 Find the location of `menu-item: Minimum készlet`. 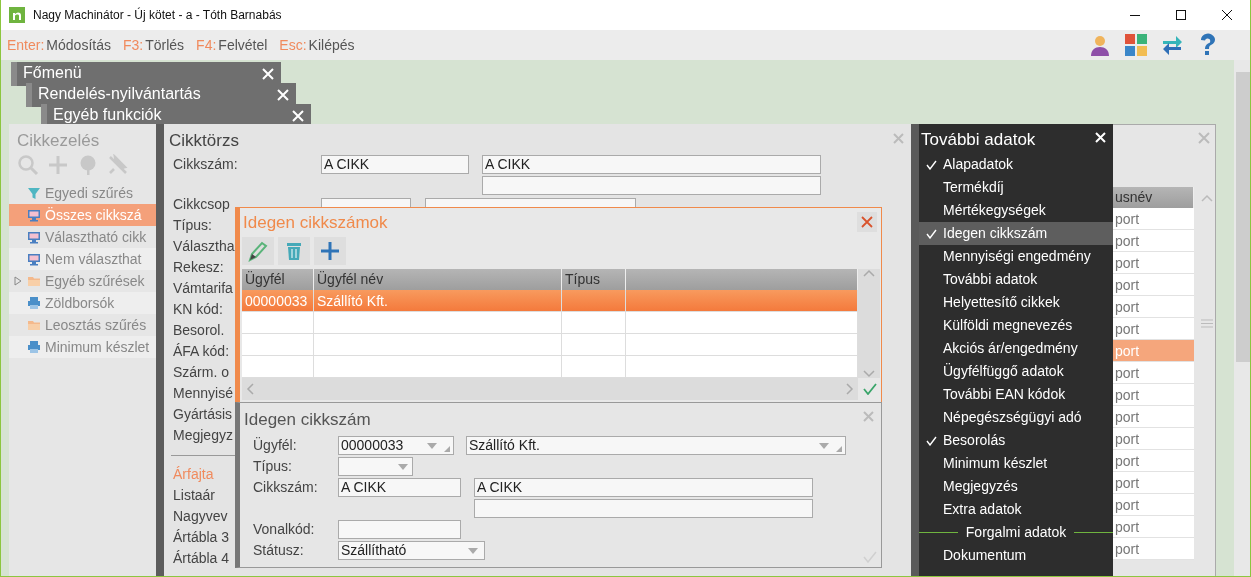

menu-item: Minimum készlet is located at coordinates (1016, 463).